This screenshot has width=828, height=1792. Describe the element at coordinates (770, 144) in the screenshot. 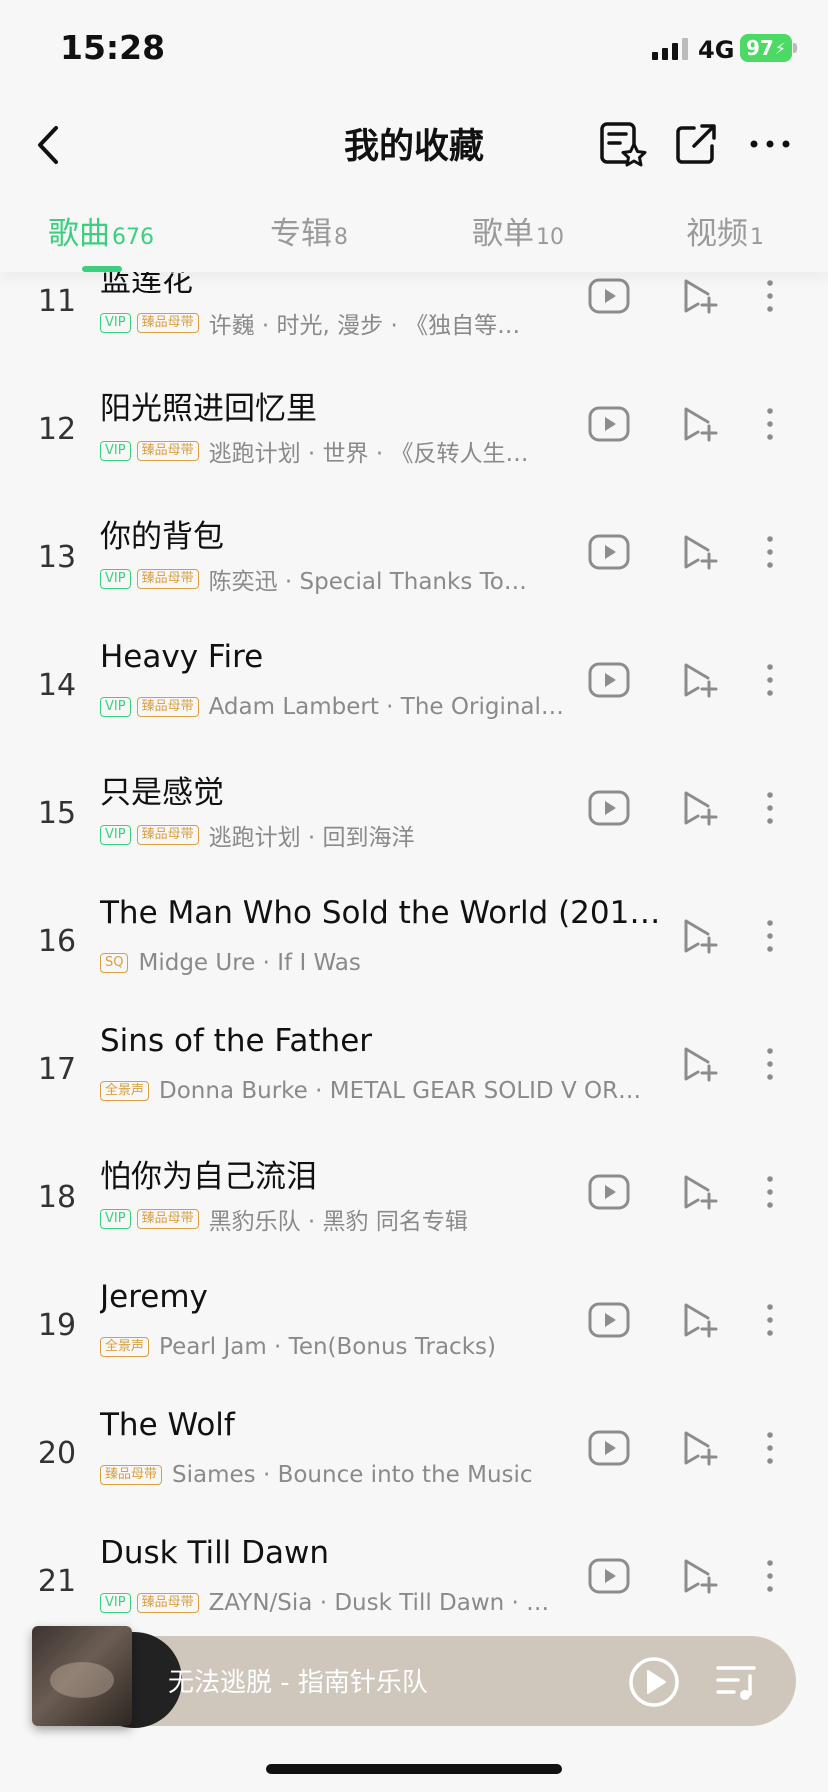

I see `more-options-button` at that location.